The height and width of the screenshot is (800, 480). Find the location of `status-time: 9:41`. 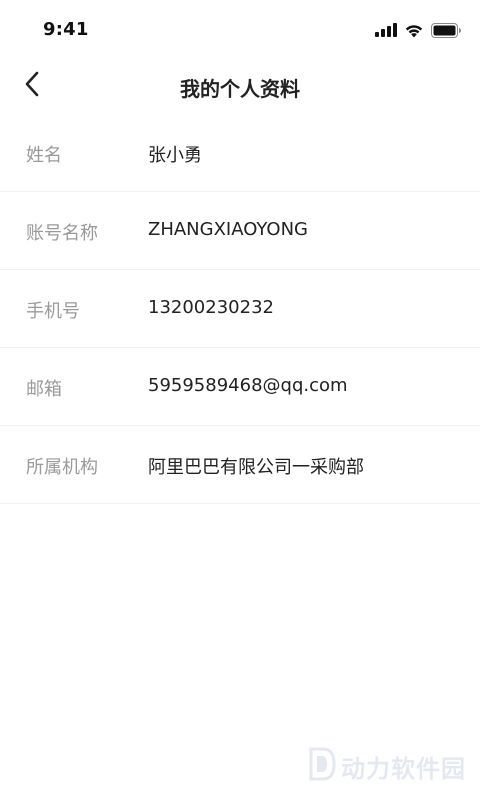

status-time: 9:41 is located at coordinates (66, 29).